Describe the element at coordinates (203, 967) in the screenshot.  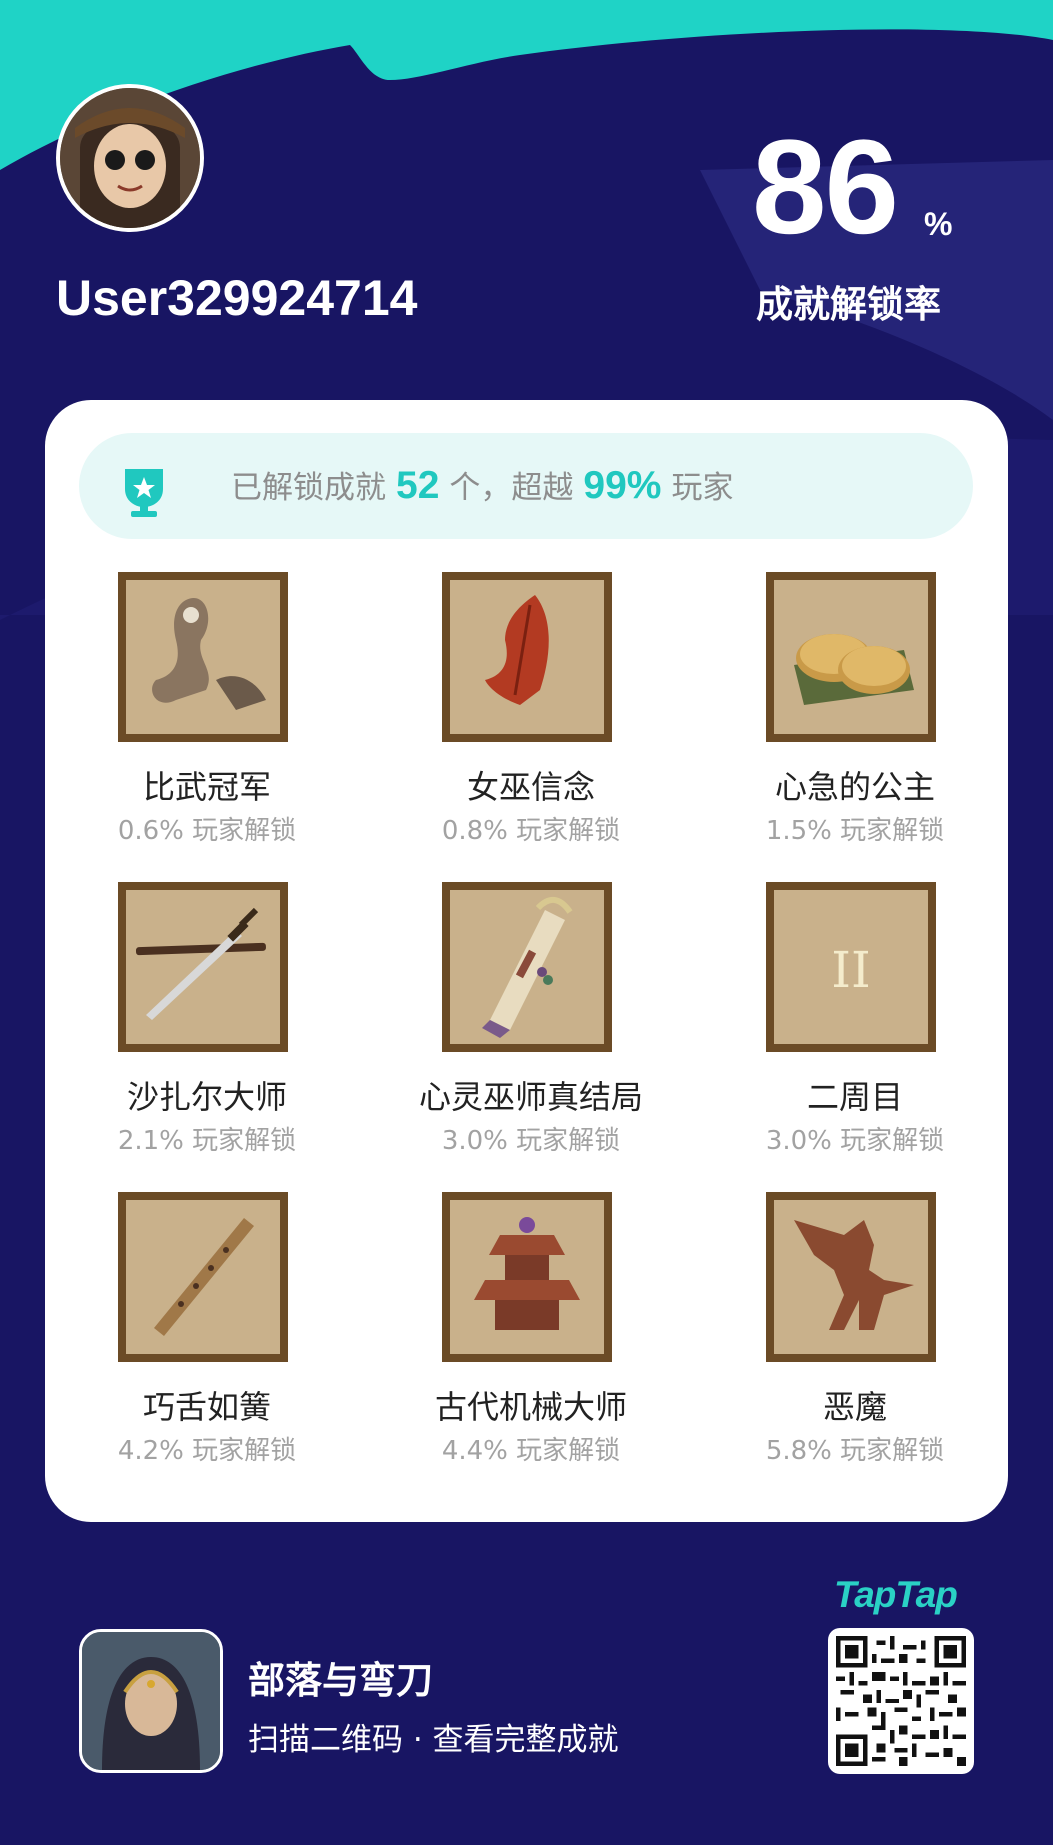
I see `sword-icon` at that location.